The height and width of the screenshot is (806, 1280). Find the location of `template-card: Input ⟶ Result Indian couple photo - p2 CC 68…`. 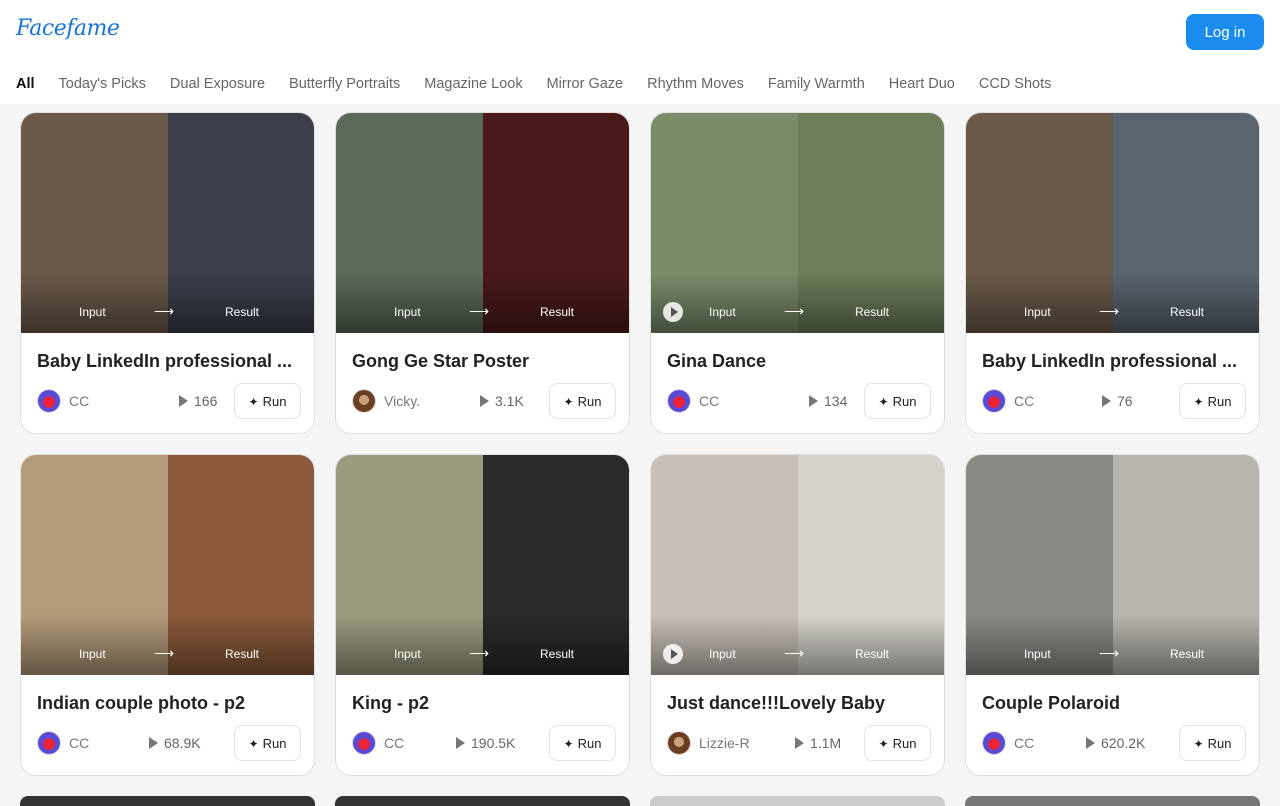

template-card: Input ⟶ Result Indian couple photo - p2 CC 68… is located at coordinates (167, 615).